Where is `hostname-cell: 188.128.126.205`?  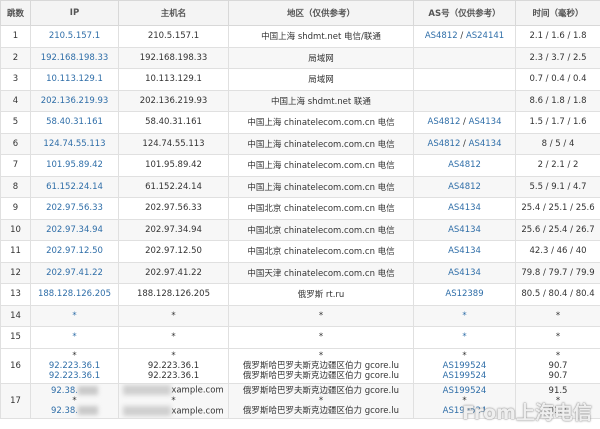 hostname-cell: 188.128.126.205 is located at coordinates (173, 294).